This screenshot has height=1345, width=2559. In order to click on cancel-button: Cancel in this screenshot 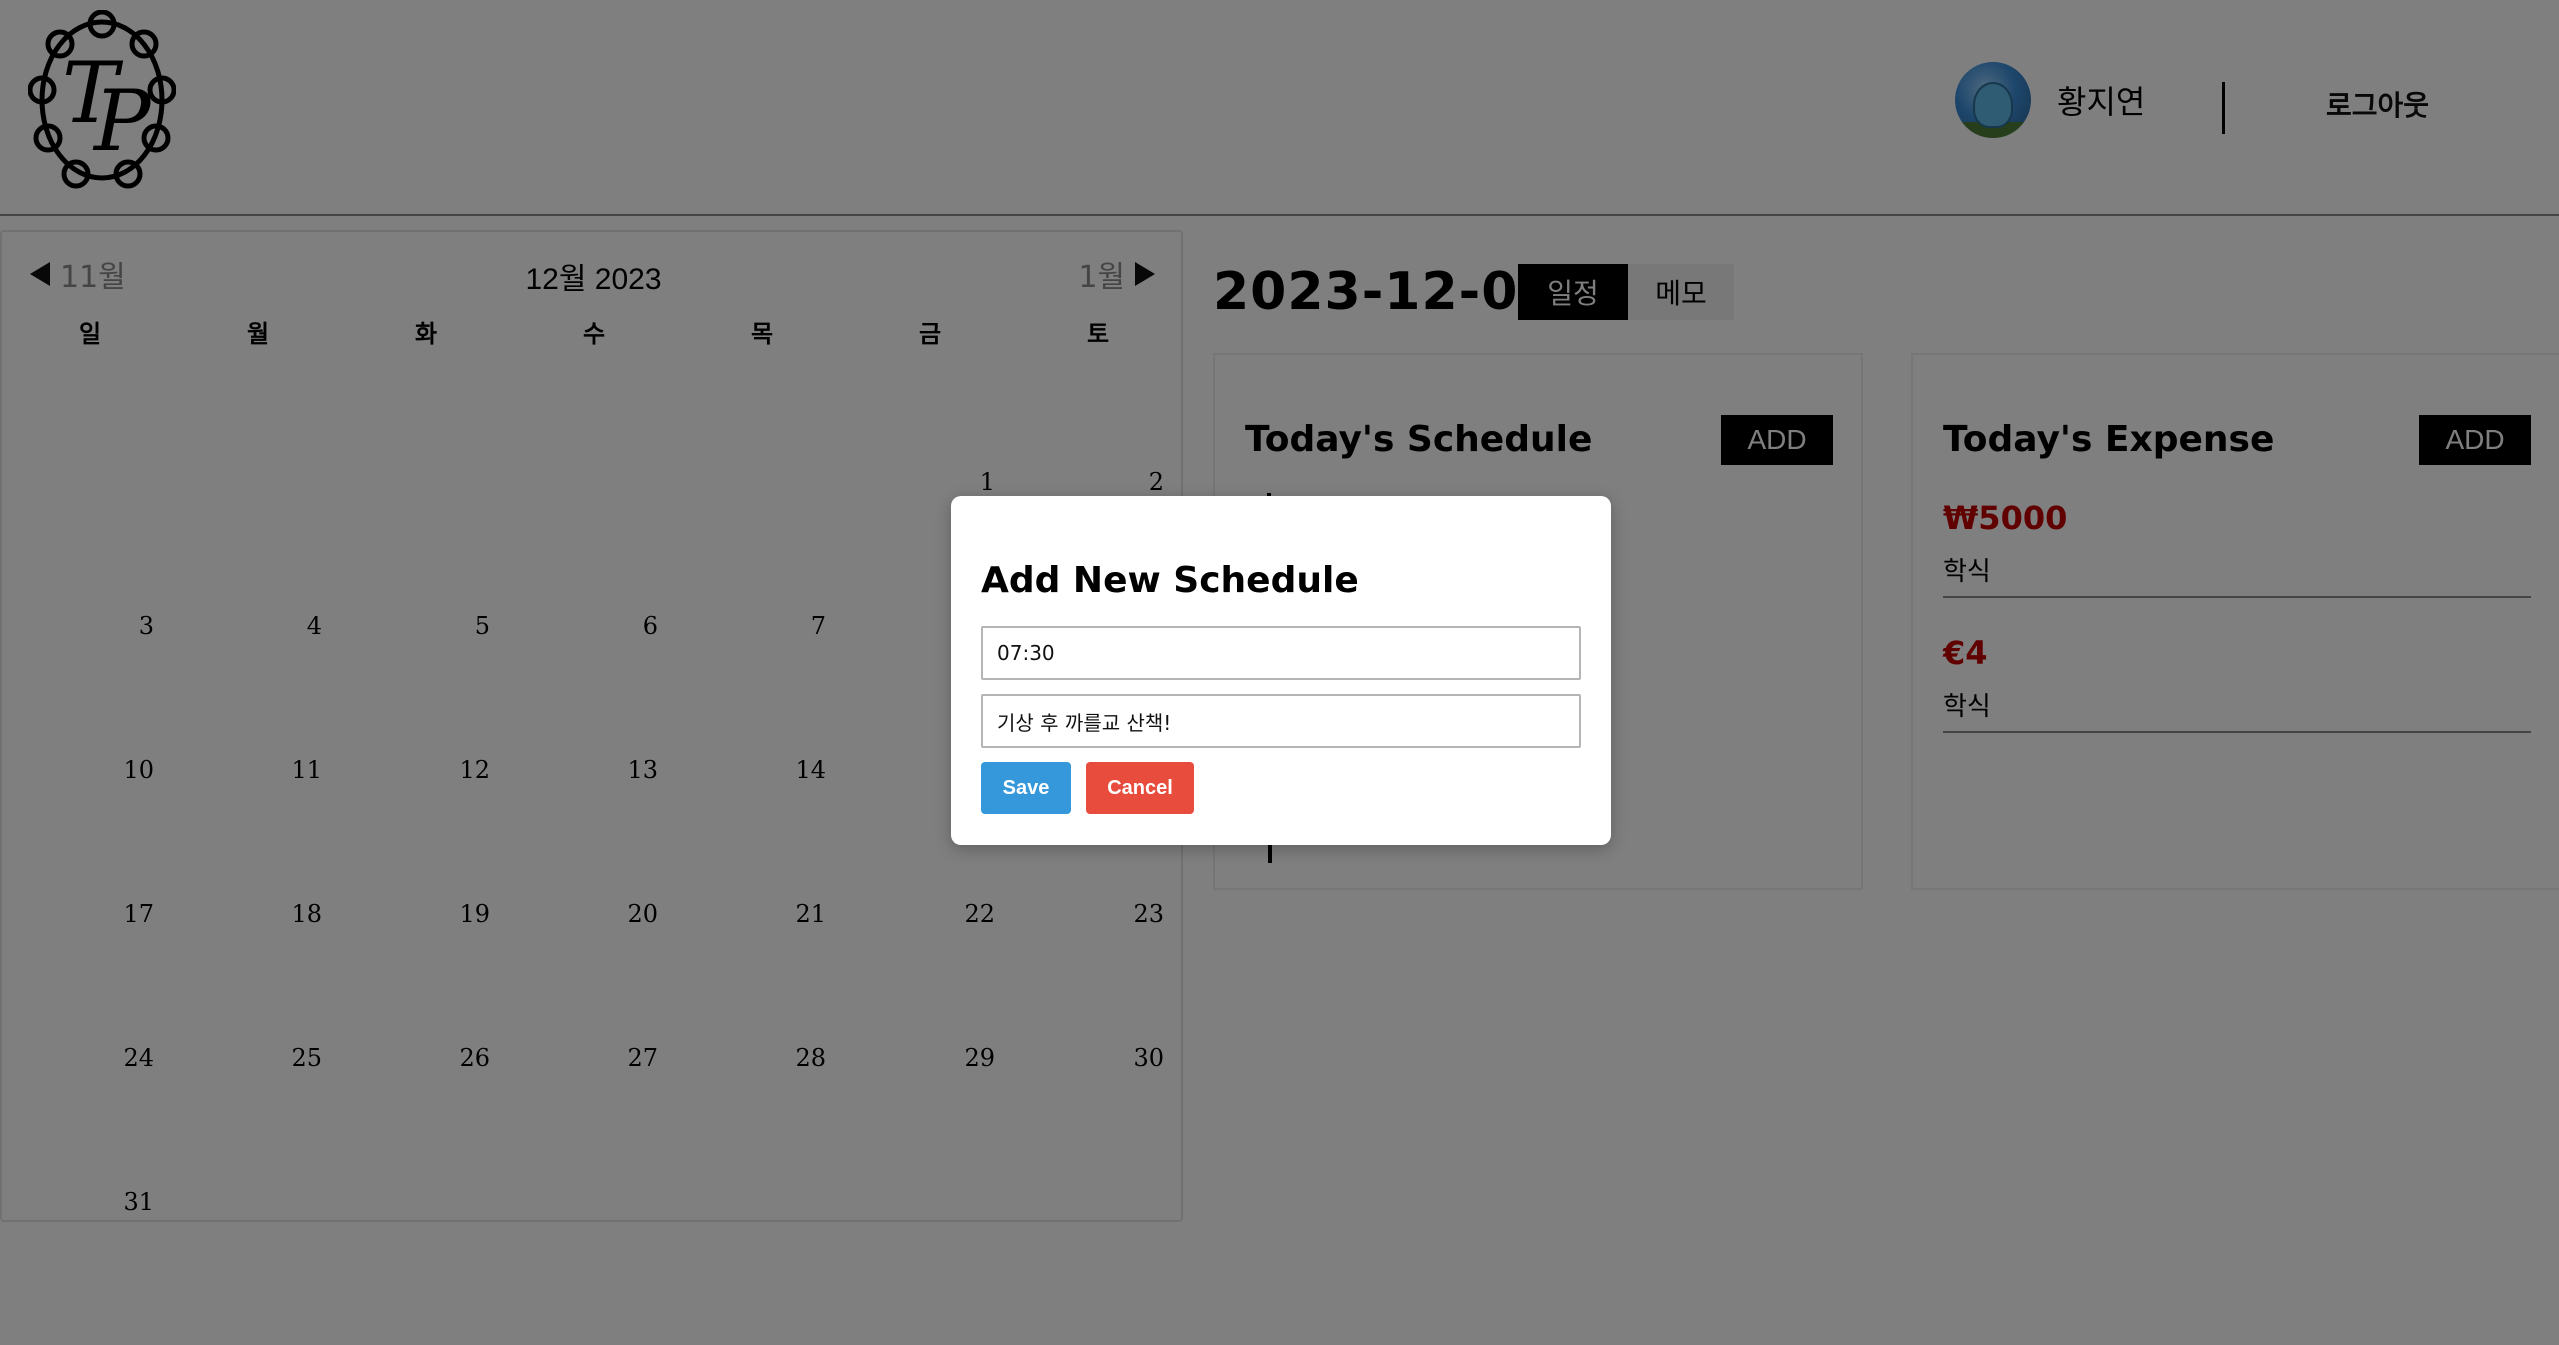, I will do `click(1140, 788)`.